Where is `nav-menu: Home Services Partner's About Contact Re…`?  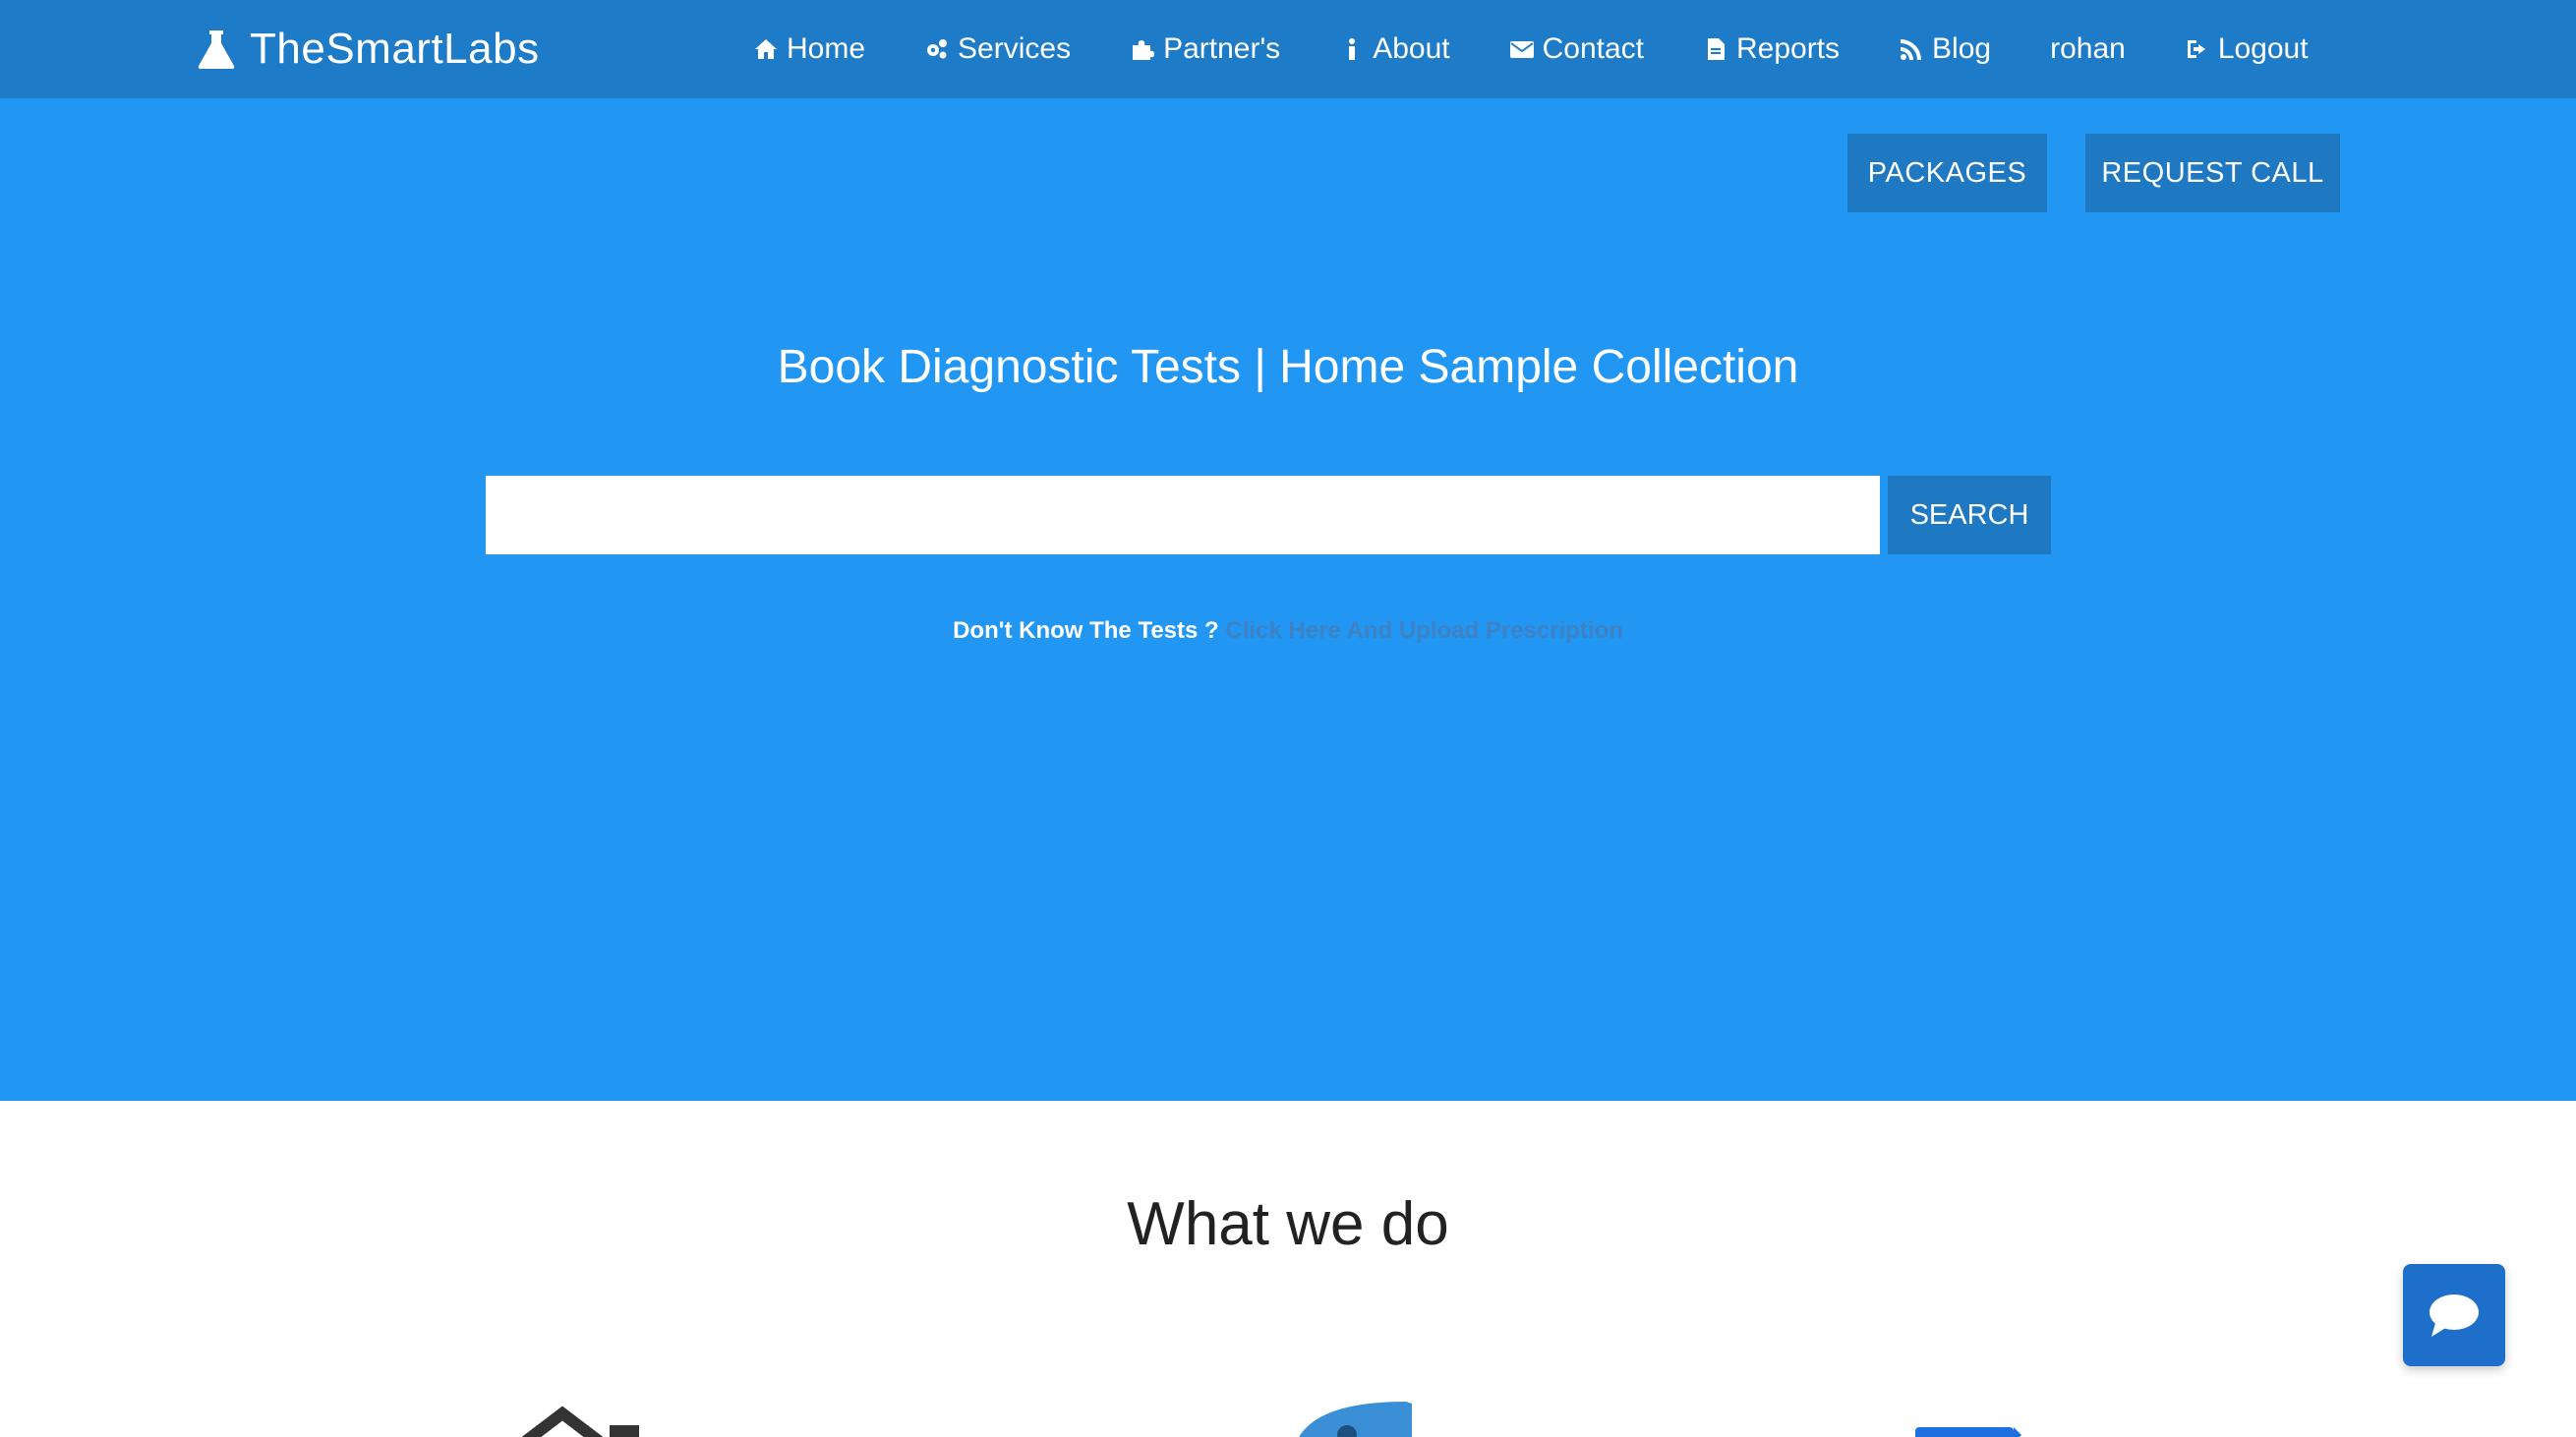
nav-menu: Home Services Partner's About Contact Re… is located at coordinates (1531, 49).